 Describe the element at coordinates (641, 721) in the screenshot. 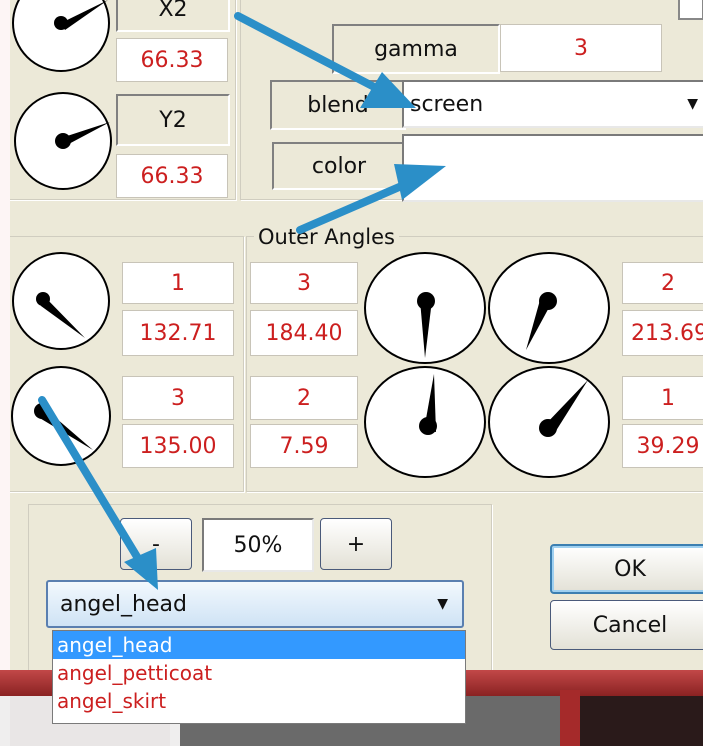

I see `background-panel-right` at that location.